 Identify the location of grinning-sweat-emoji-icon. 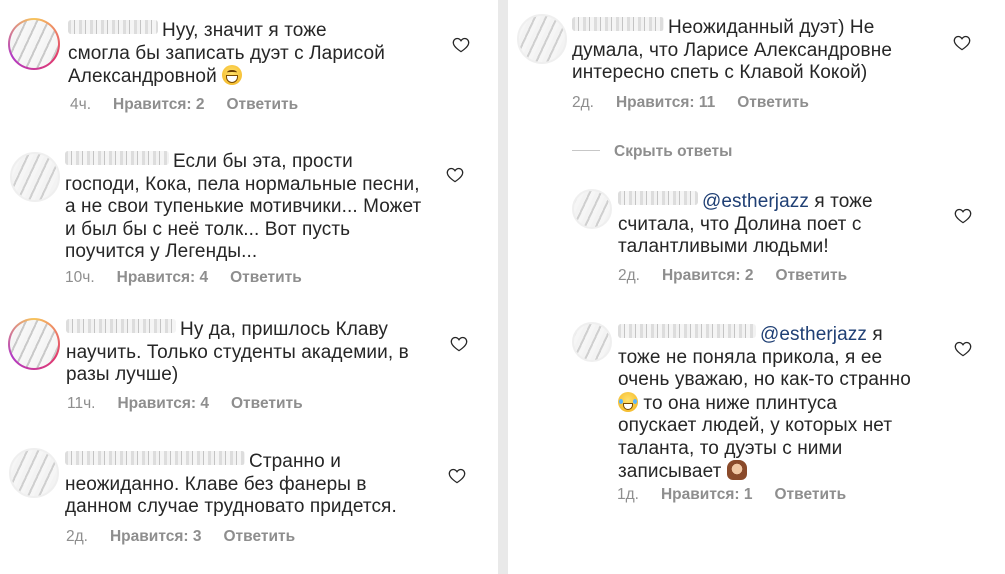
(232, 75).